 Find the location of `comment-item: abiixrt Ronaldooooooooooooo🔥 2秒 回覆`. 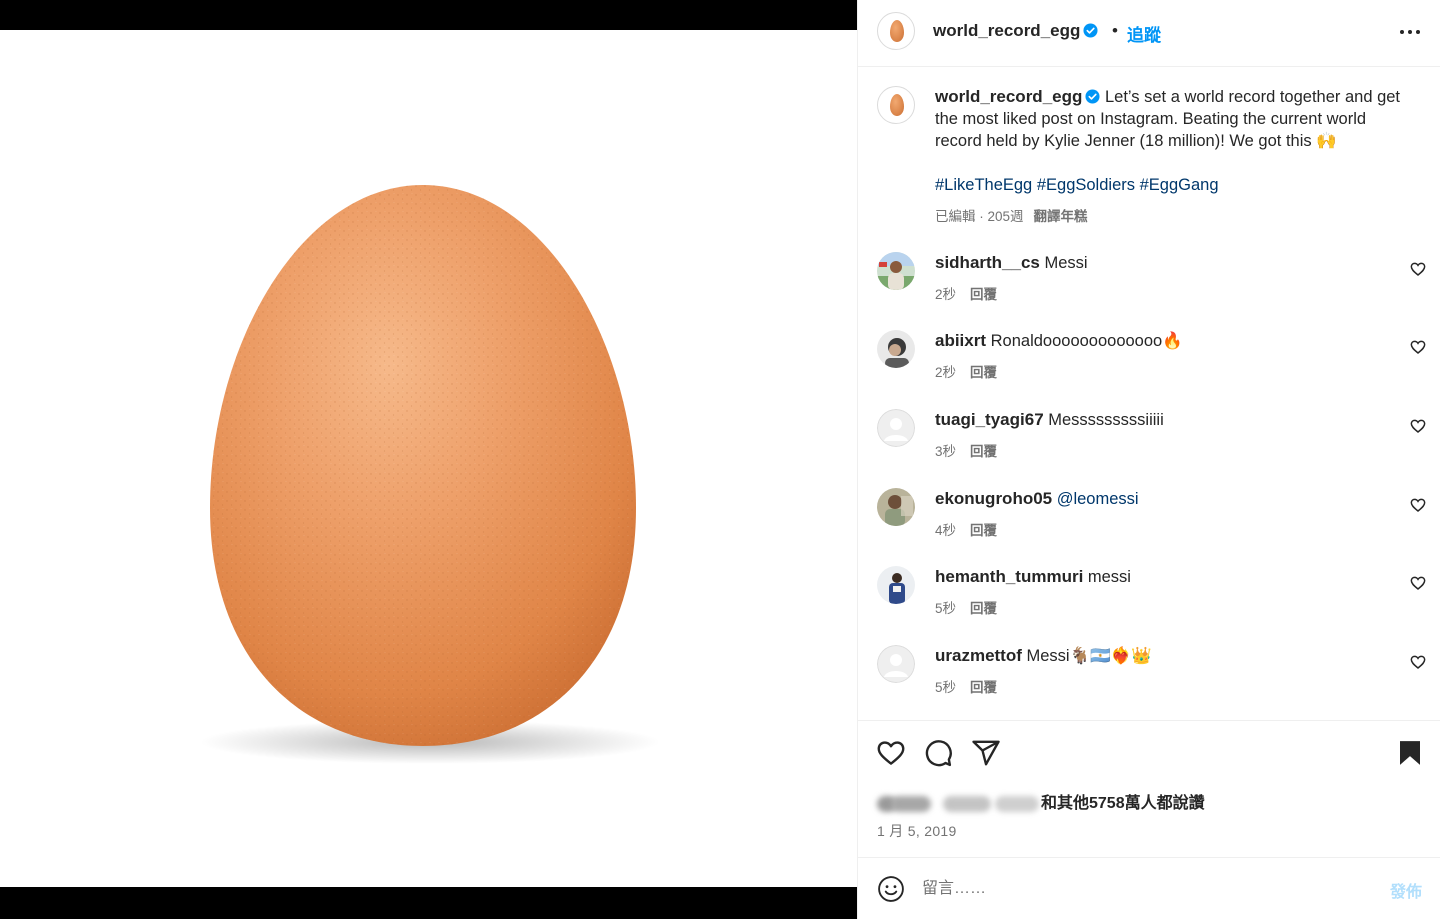

comment-item: abiixrt Ronaldooooooooooooo🔥 2秒 回覆 is located at coordinates (1149, 369).